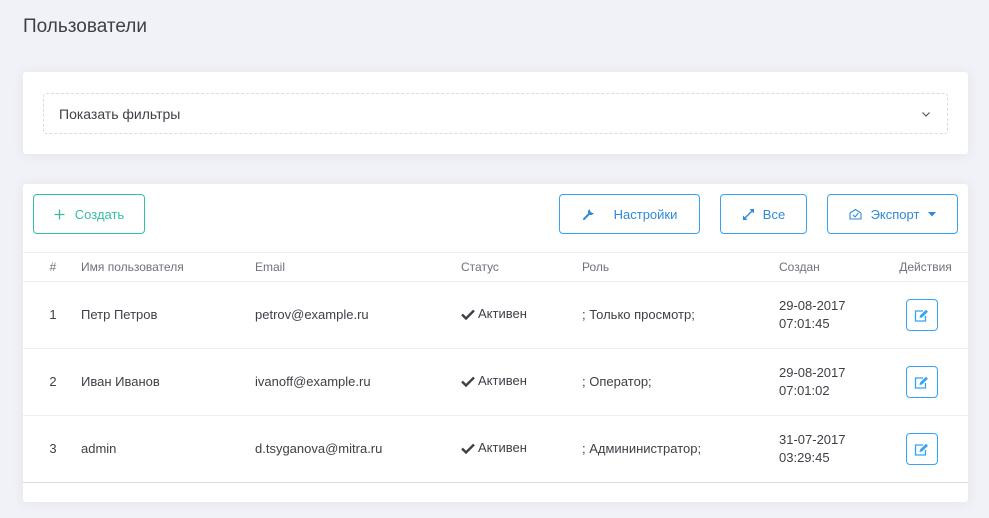  Describe the element at coordinates (804, 323) in the screenshot. I see `created-time: 07:01:45` at that location.